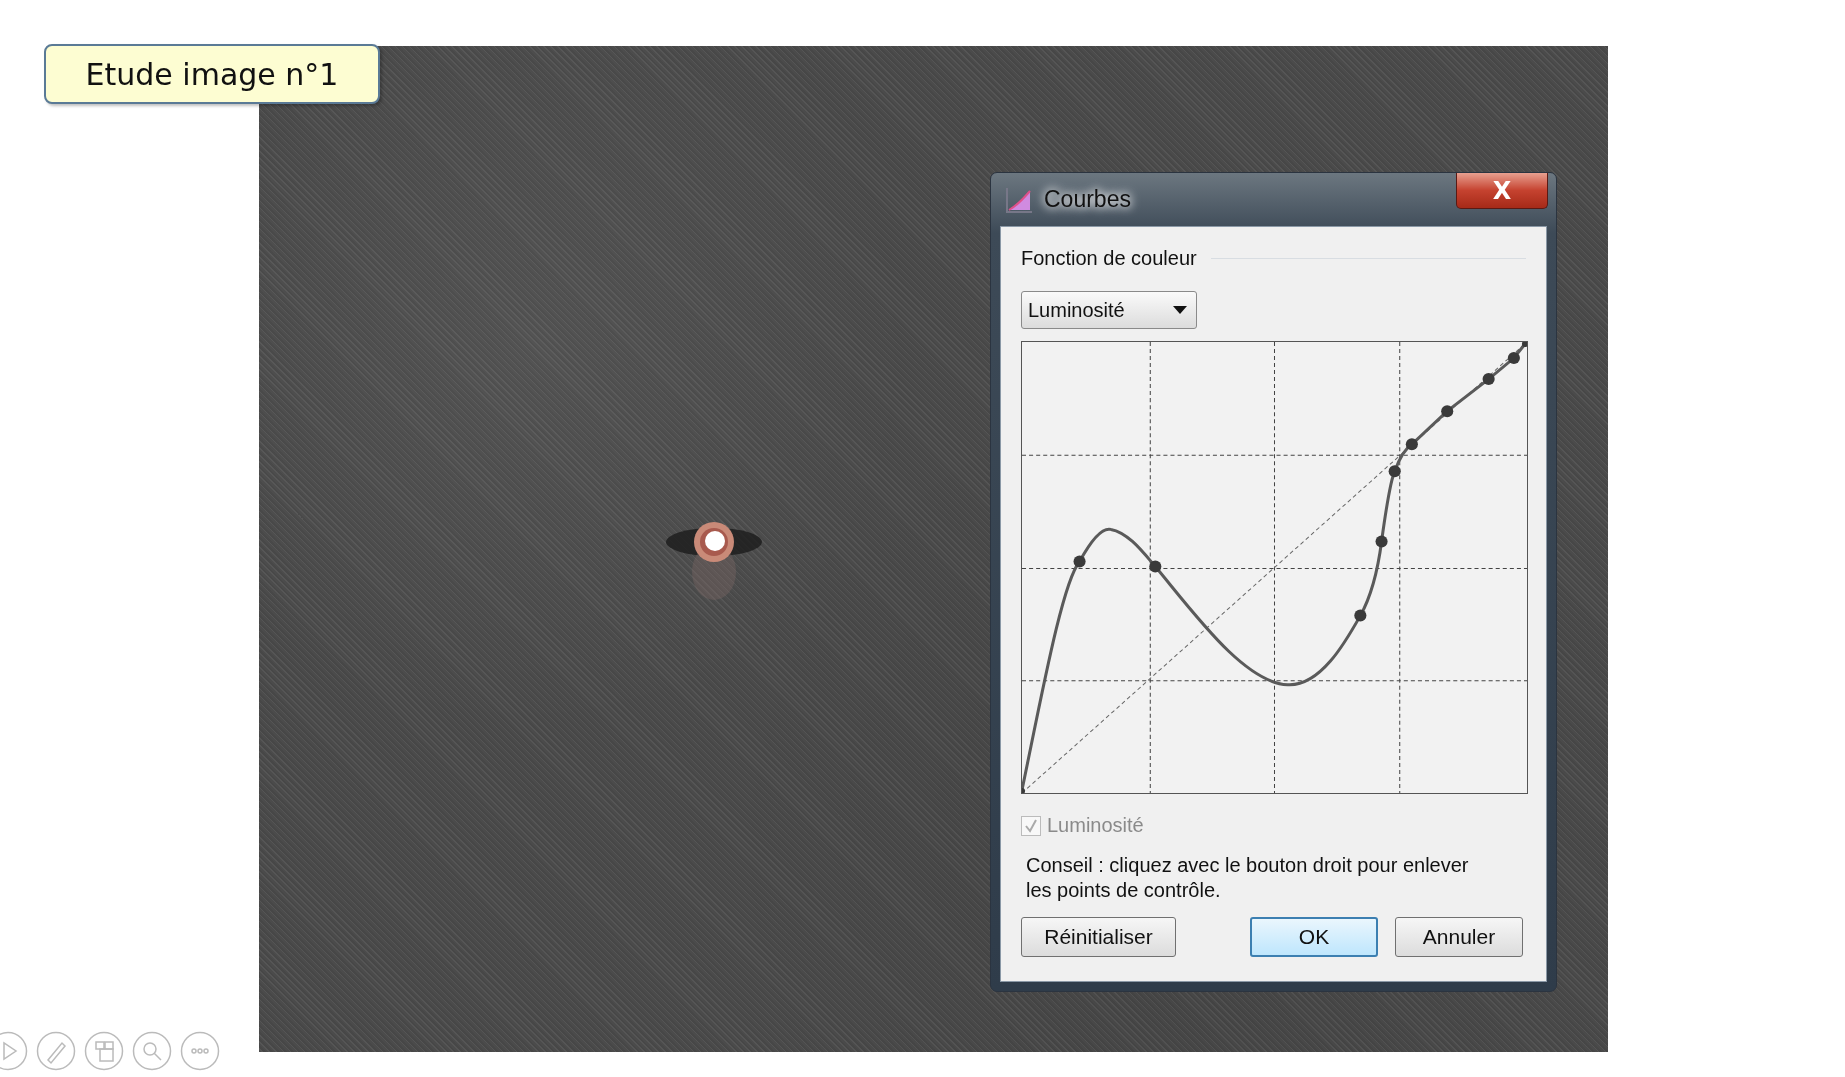 The image size is (1845, 1077). What do you see at coordinates (212, 74) in the screenshot?
I see `slide-title: Etude image n°1` at bounding box center [212, 74].